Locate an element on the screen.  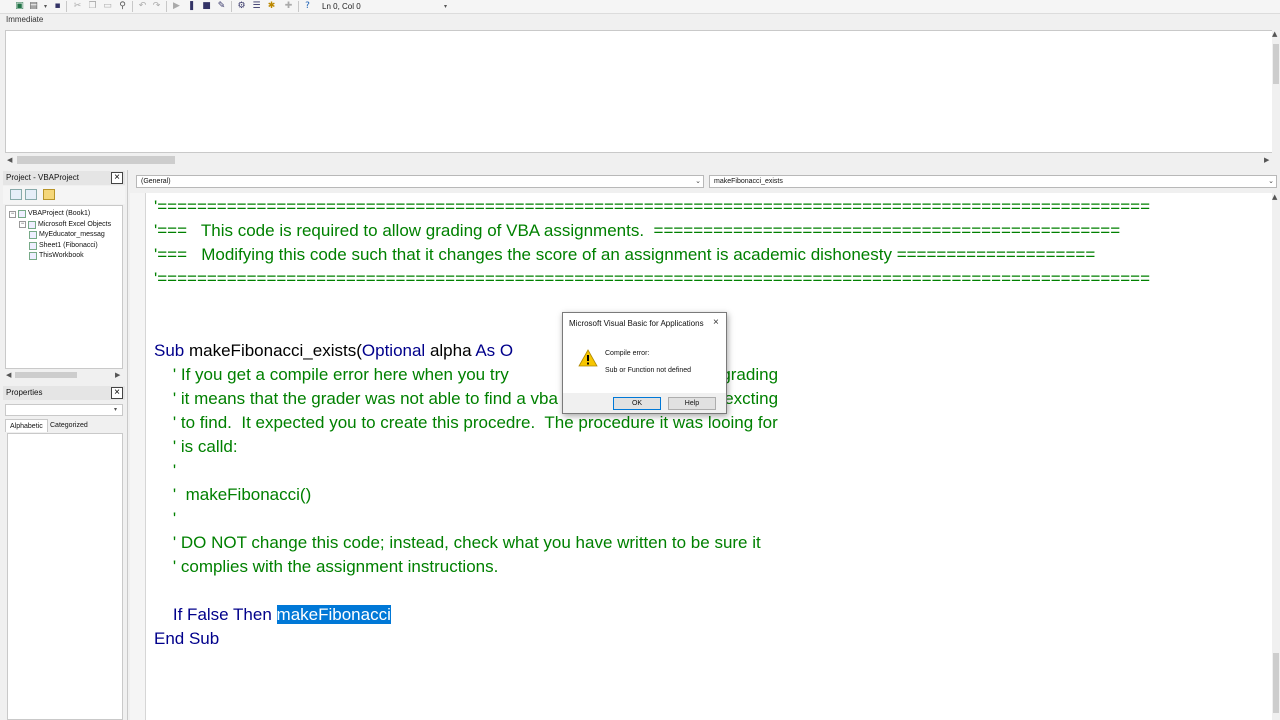
find-icon: ⚲ is located at coordinates (122, 6).